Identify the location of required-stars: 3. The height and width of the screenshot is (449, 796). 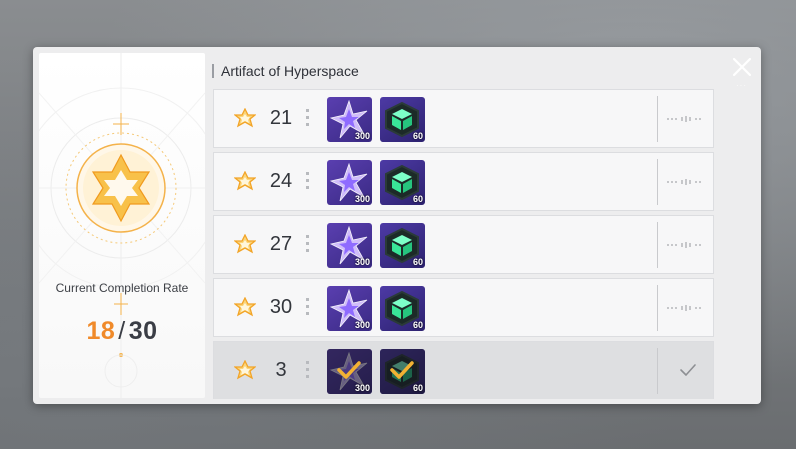
(281, 370).